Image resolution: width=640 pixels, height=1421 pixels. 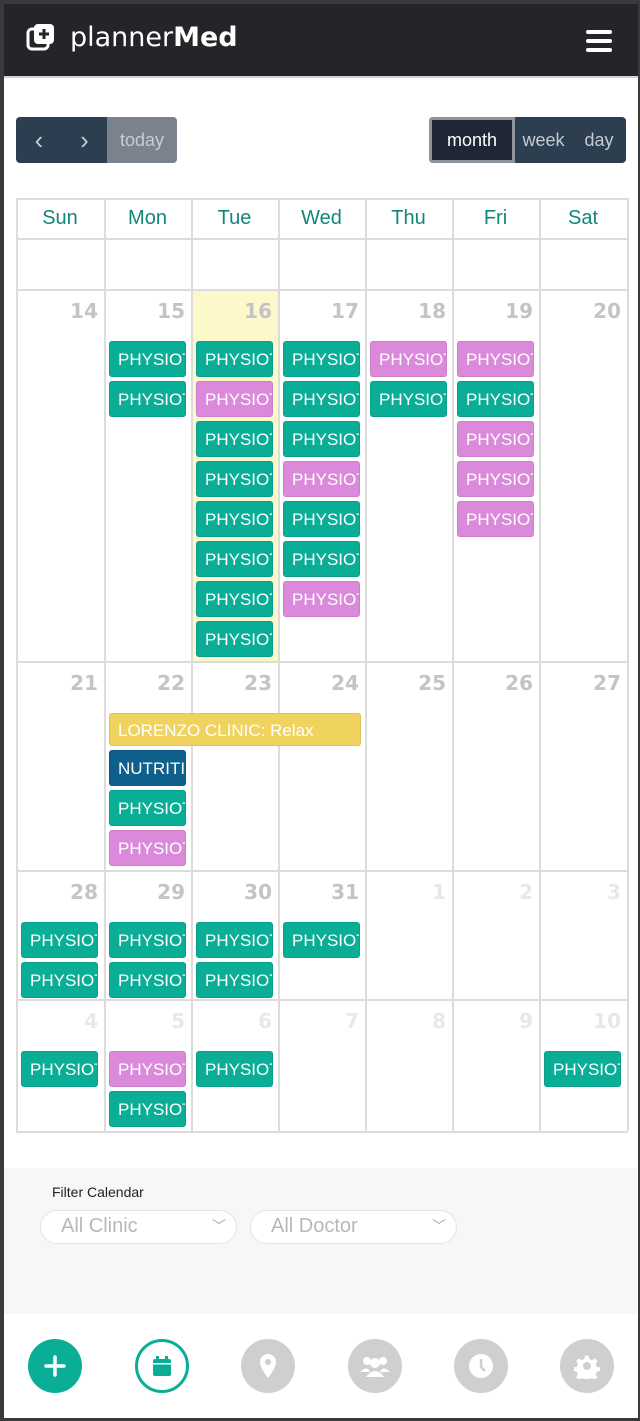 I want to click on day-number: 15, so click(x=145, y=311).